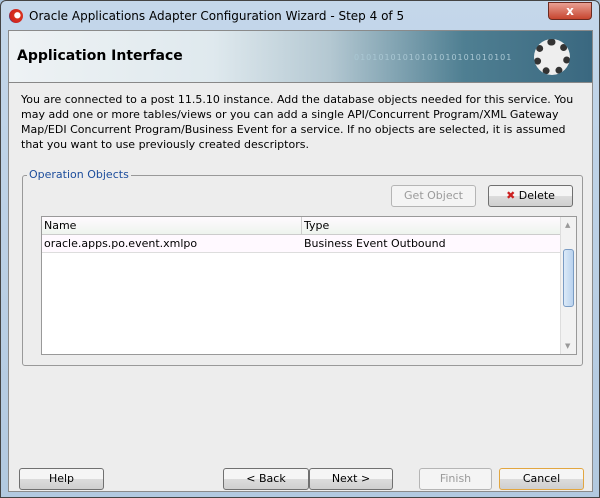 Image resolution: width=600 pixels, height=498 pixels. What do you see at coordinates (100, 56) in the screenshot?
I see `page-title: Application Interface` at bounding box center [100, 56].